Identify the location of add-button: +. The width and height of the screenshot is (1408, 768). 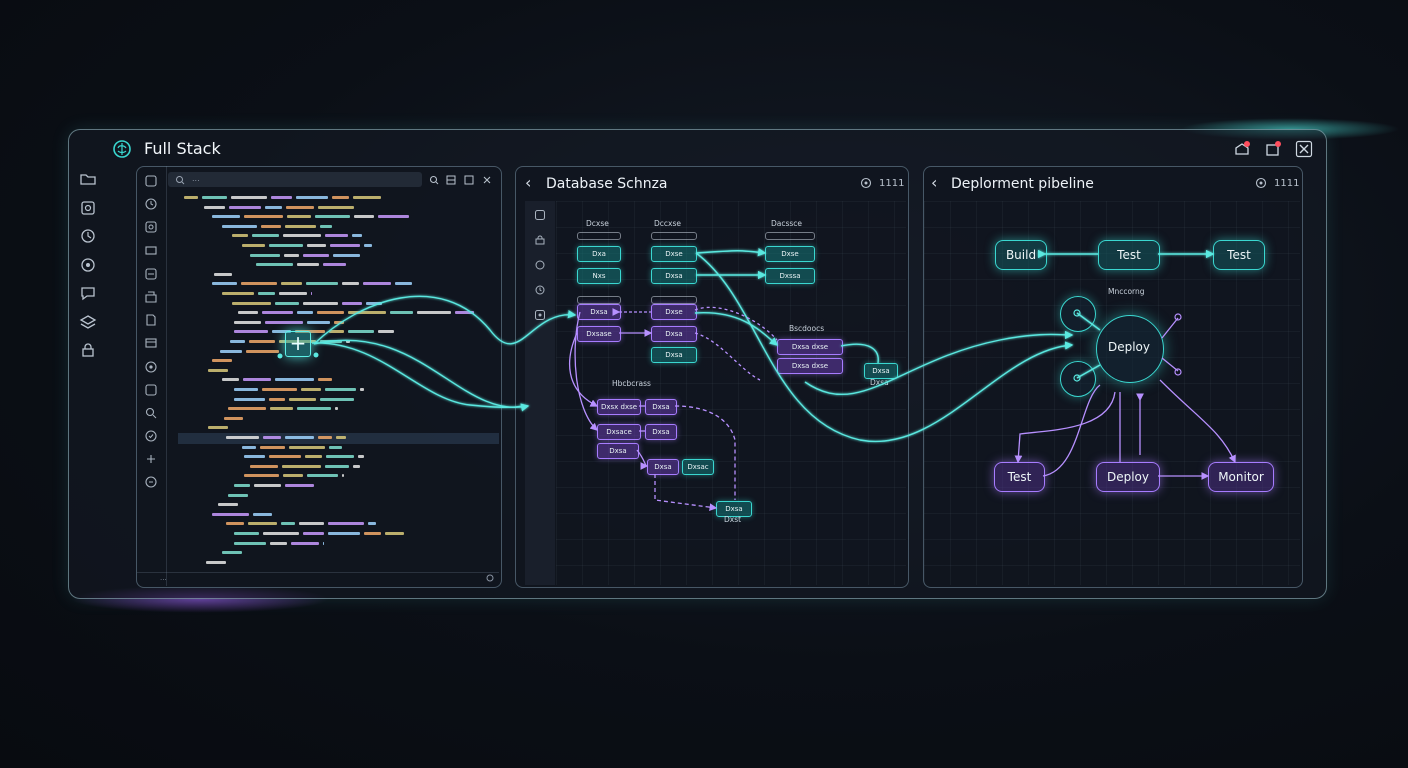
(298, 344).